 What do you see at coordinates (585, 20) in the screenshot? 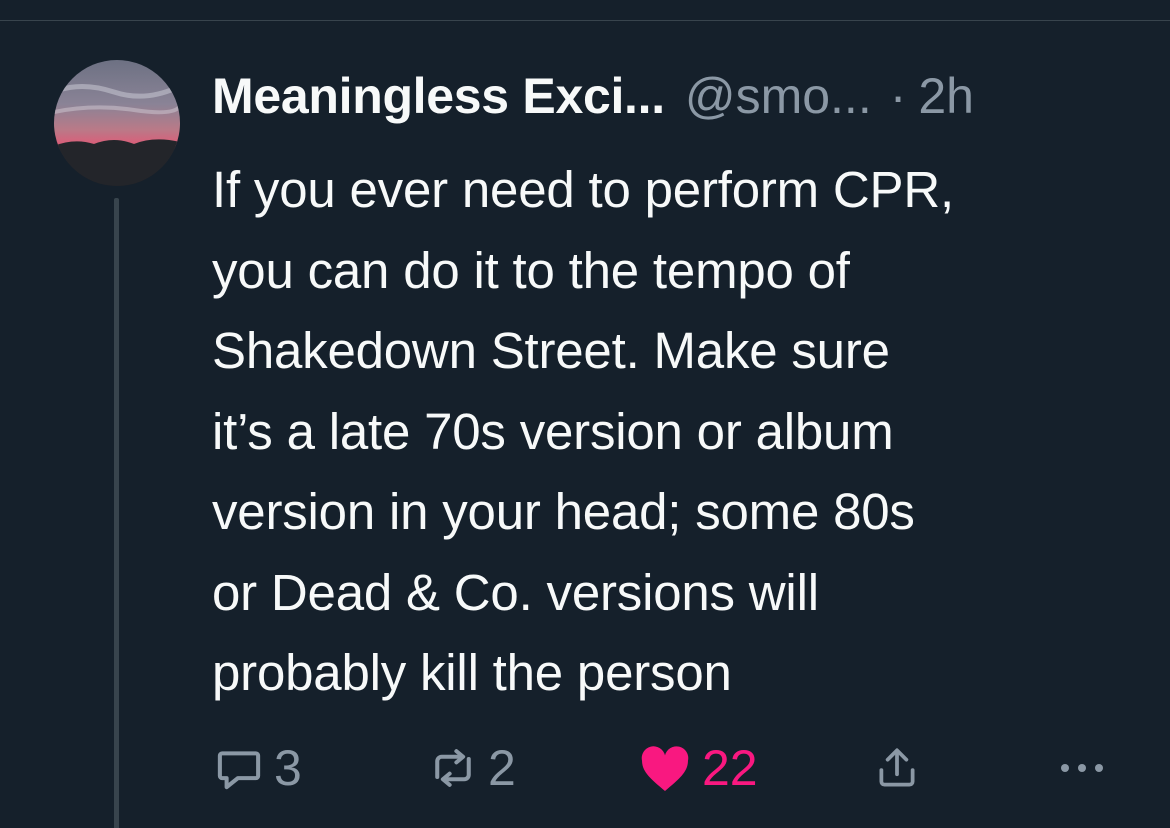
I see `divider` at bounding box center [585, 20].